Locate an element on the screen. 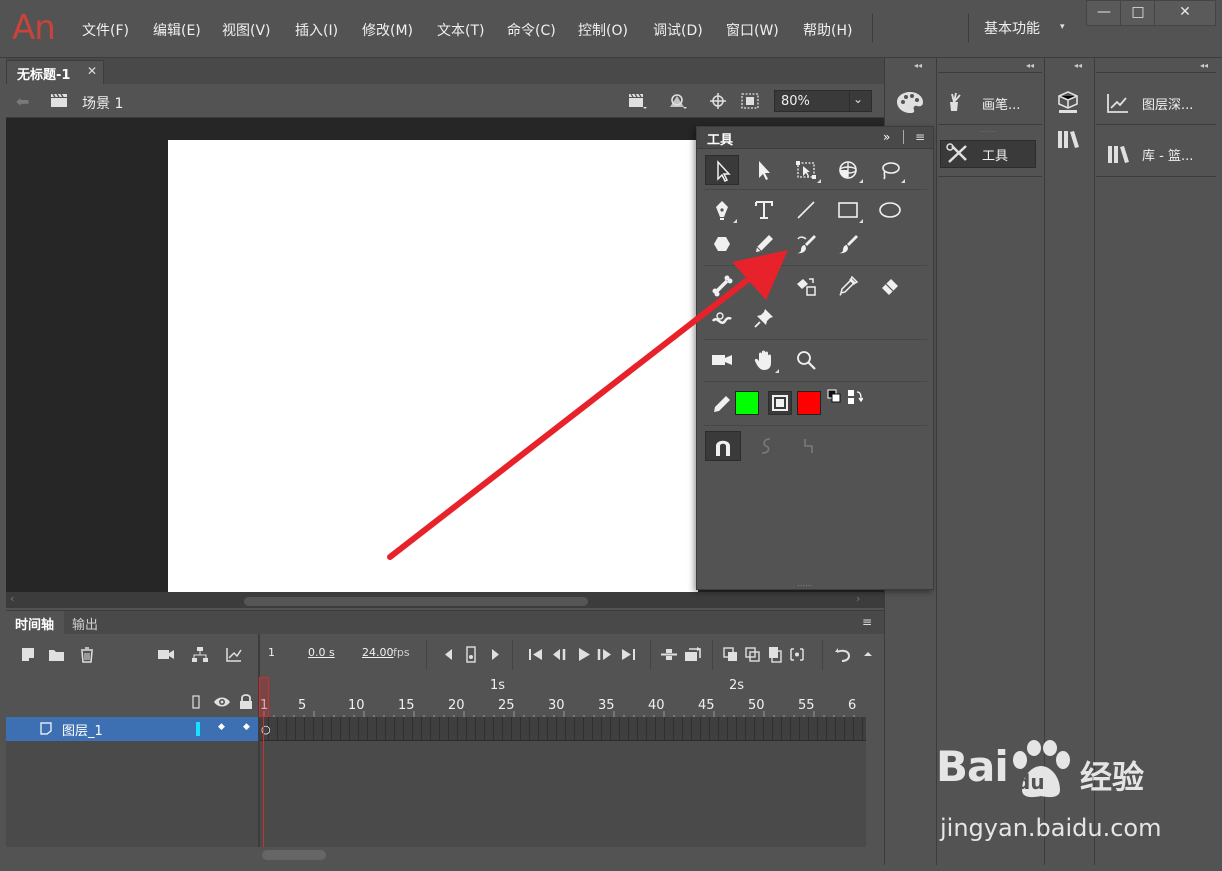  new-folder-icon is located at coordinates (57, 654).